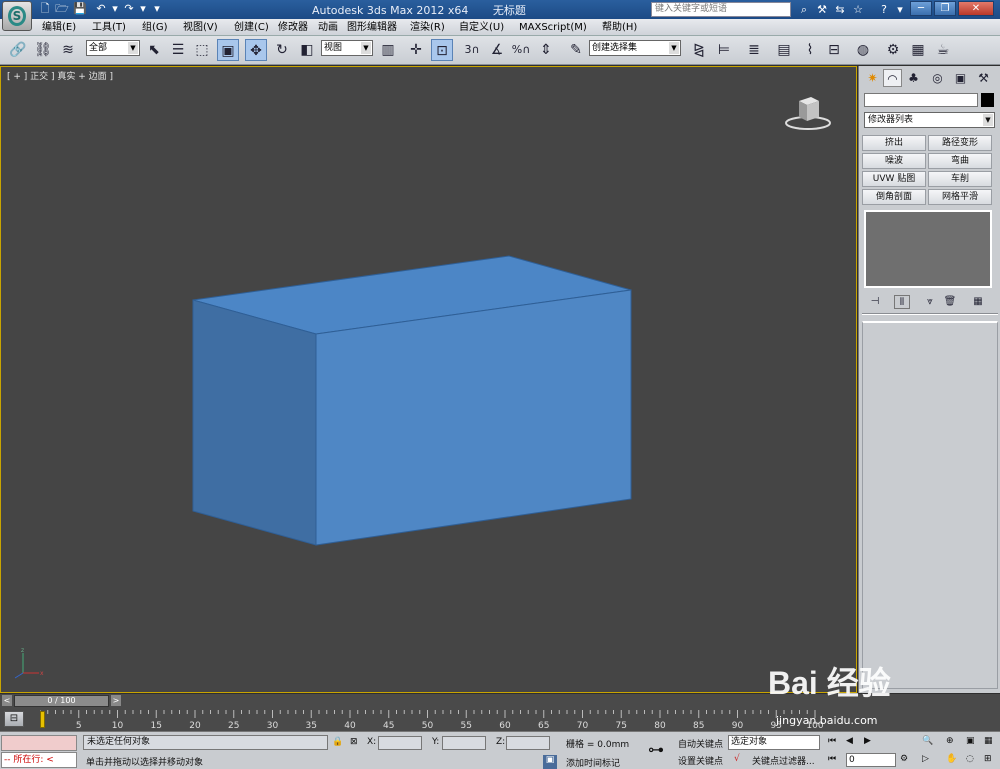 This screenshot has width=1000, height=769. I want to click on menu-help: 帮助(H), so click(619, 27).